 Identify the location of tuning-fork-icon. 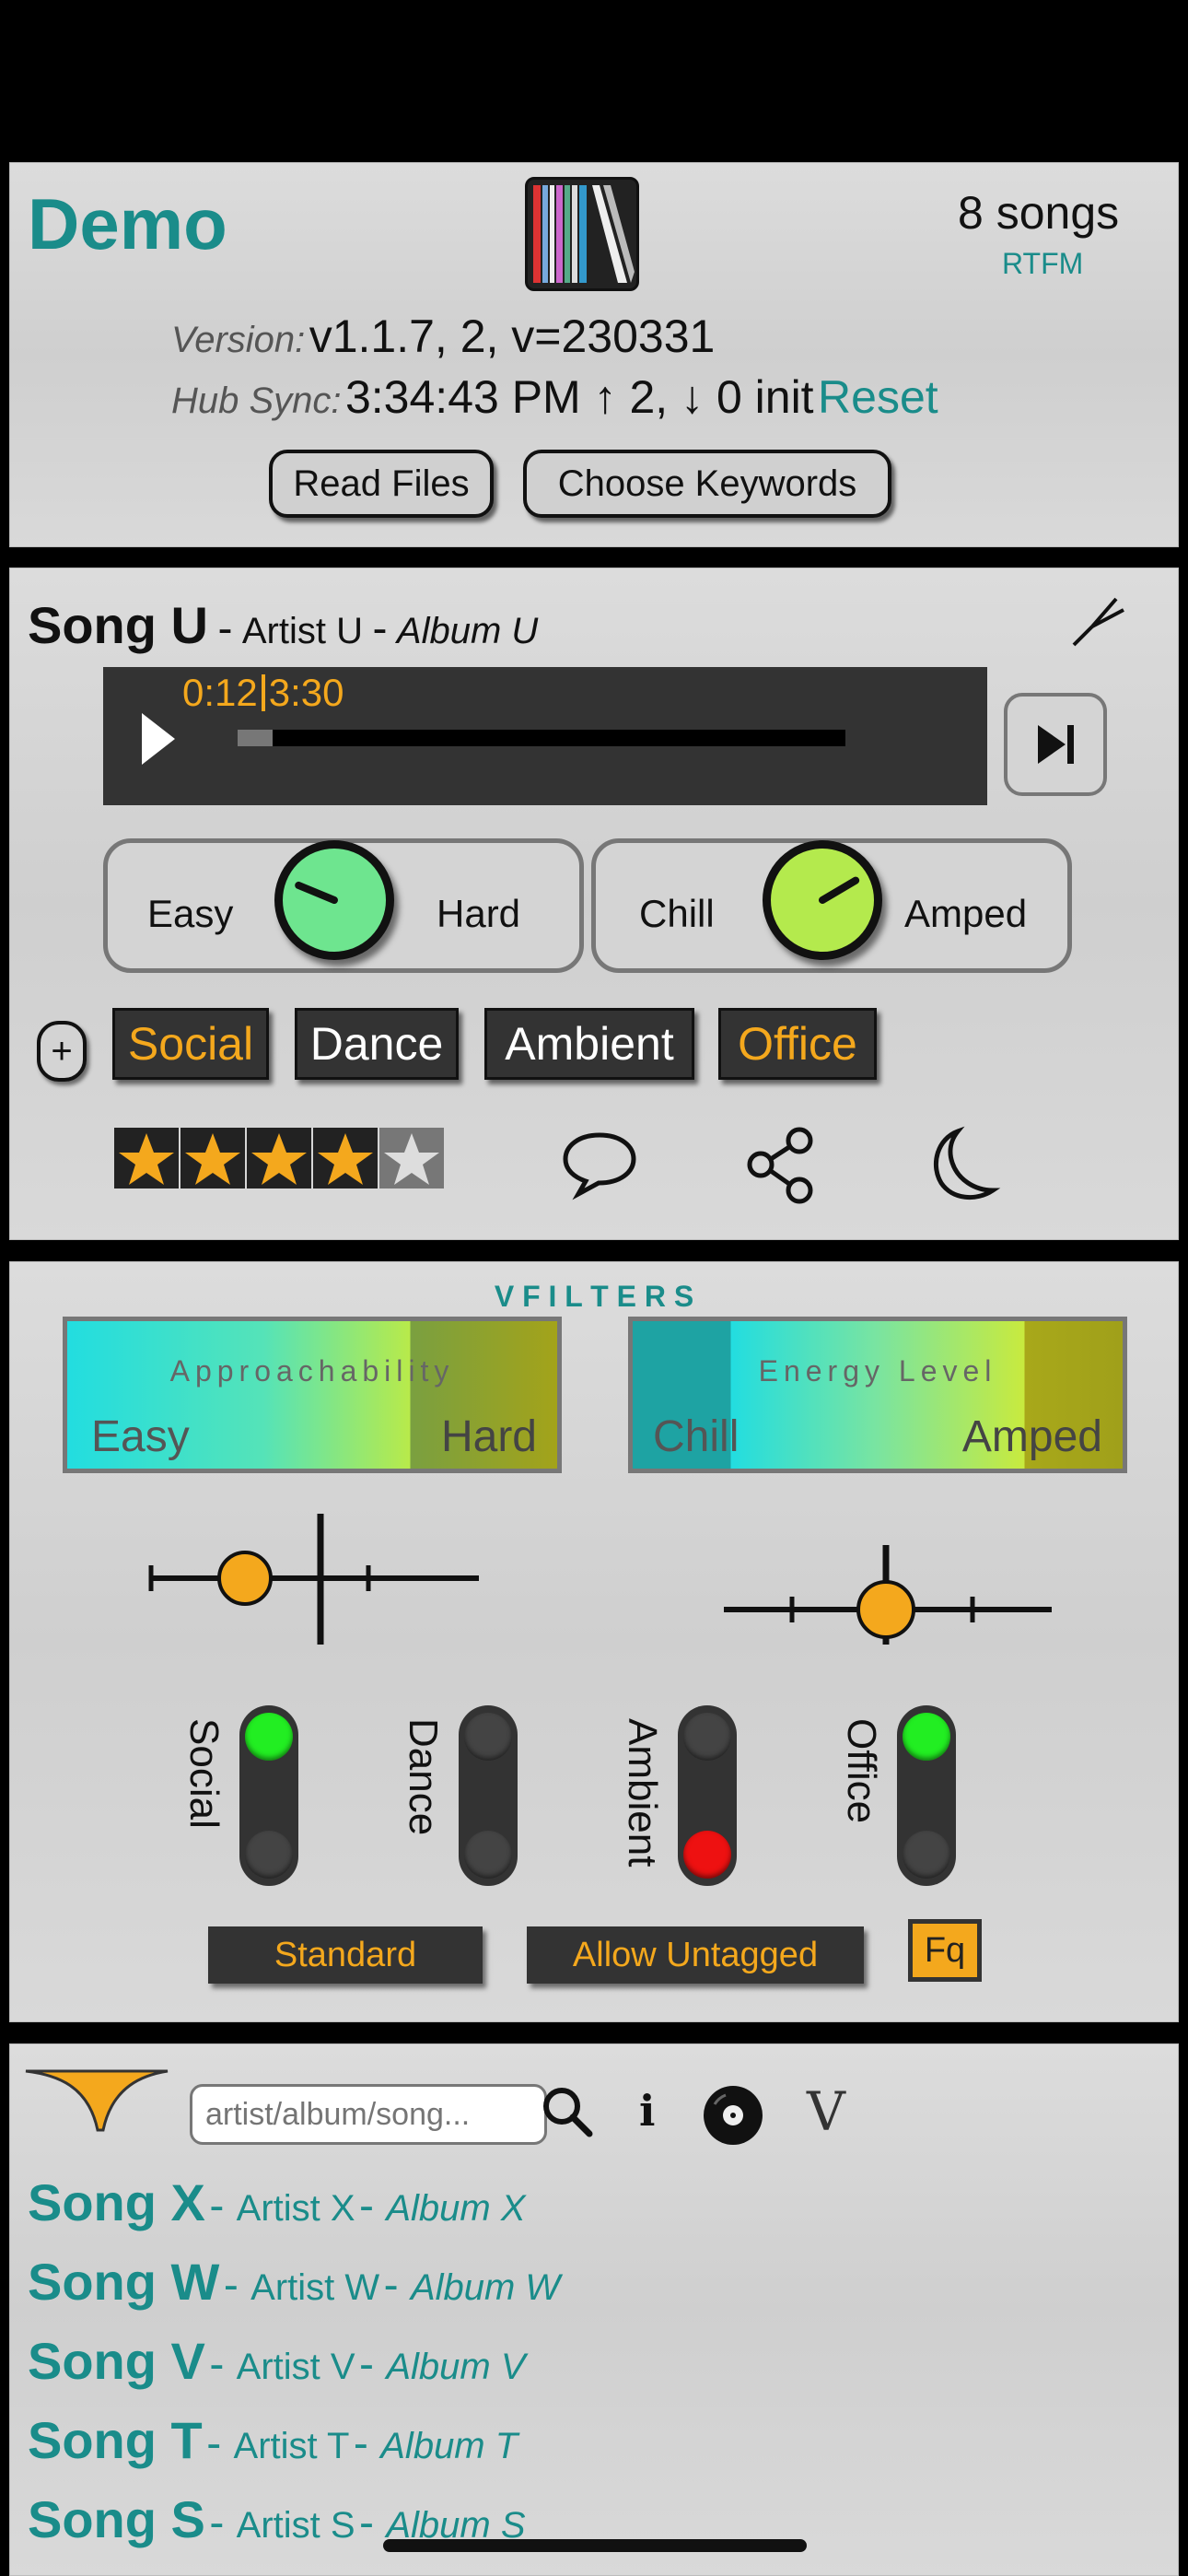
(1099, 621).